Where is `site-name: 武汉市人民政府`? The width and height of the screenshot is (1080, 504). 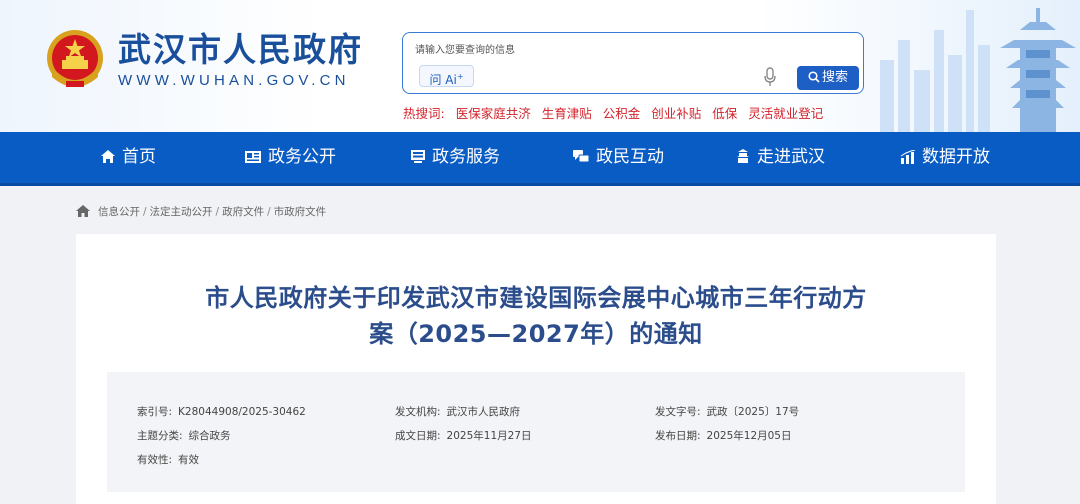 site-name: 武汉市人民政府 is located at coordinates (240, 50).